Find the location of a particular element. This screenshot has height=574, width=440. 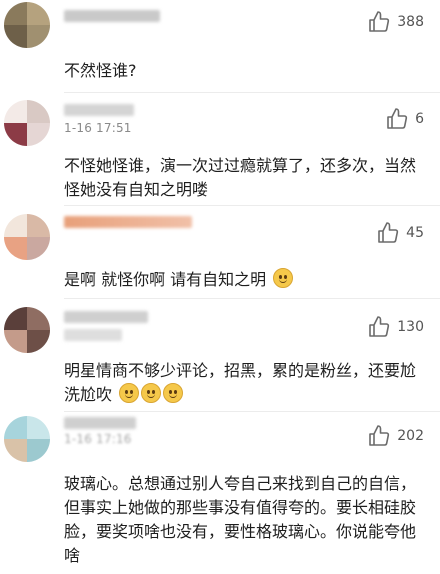

like-button: 202 is located at coordinates (395, 436).